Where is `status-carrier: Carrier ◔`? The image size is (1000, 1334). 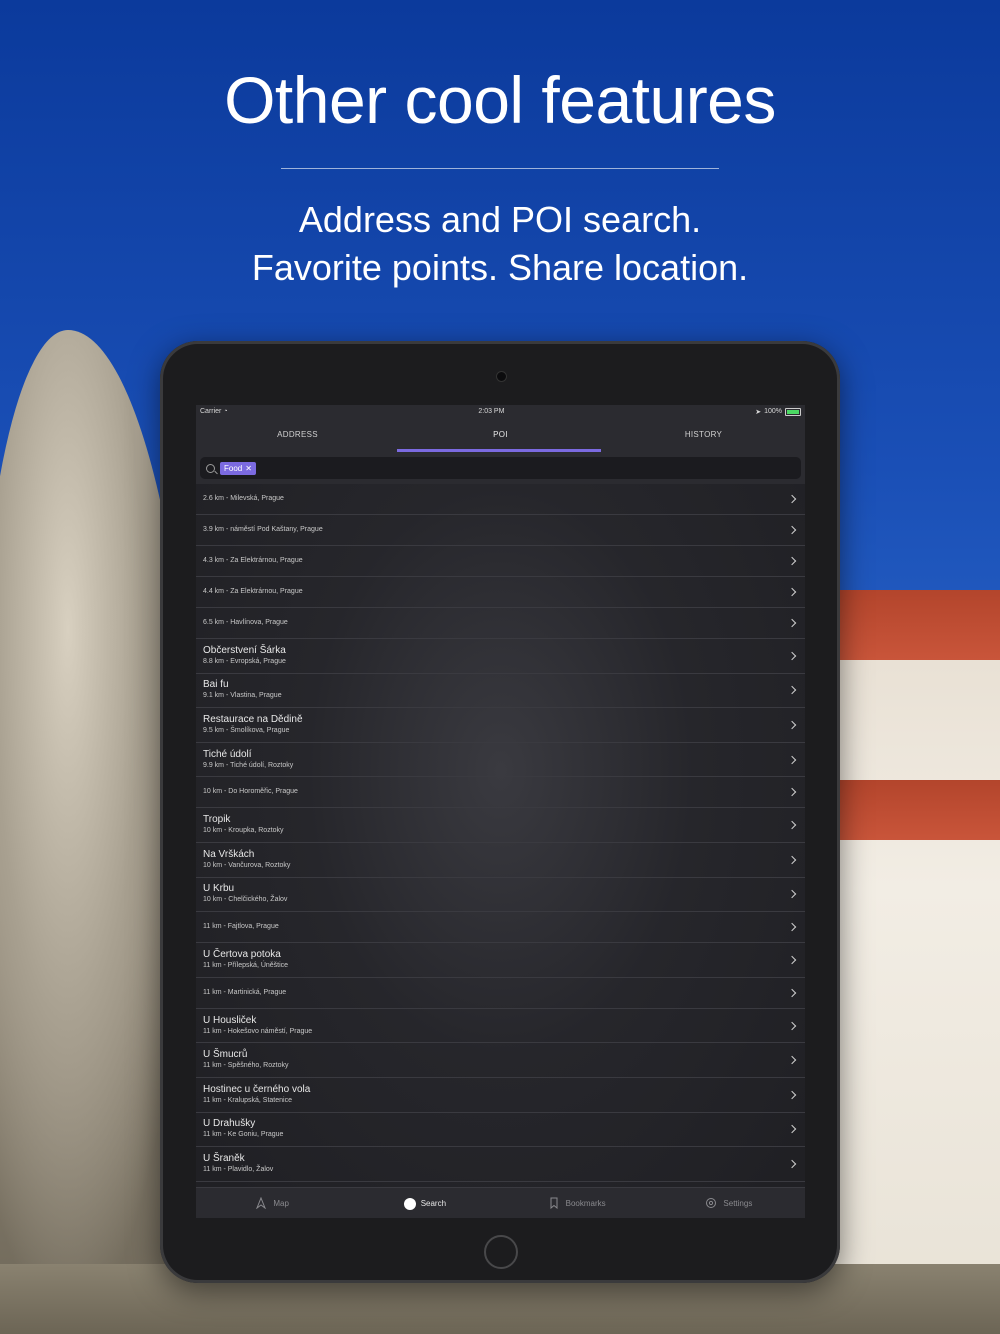
status-carrier: Carrier ◔ is located at coordinates (214, 411).